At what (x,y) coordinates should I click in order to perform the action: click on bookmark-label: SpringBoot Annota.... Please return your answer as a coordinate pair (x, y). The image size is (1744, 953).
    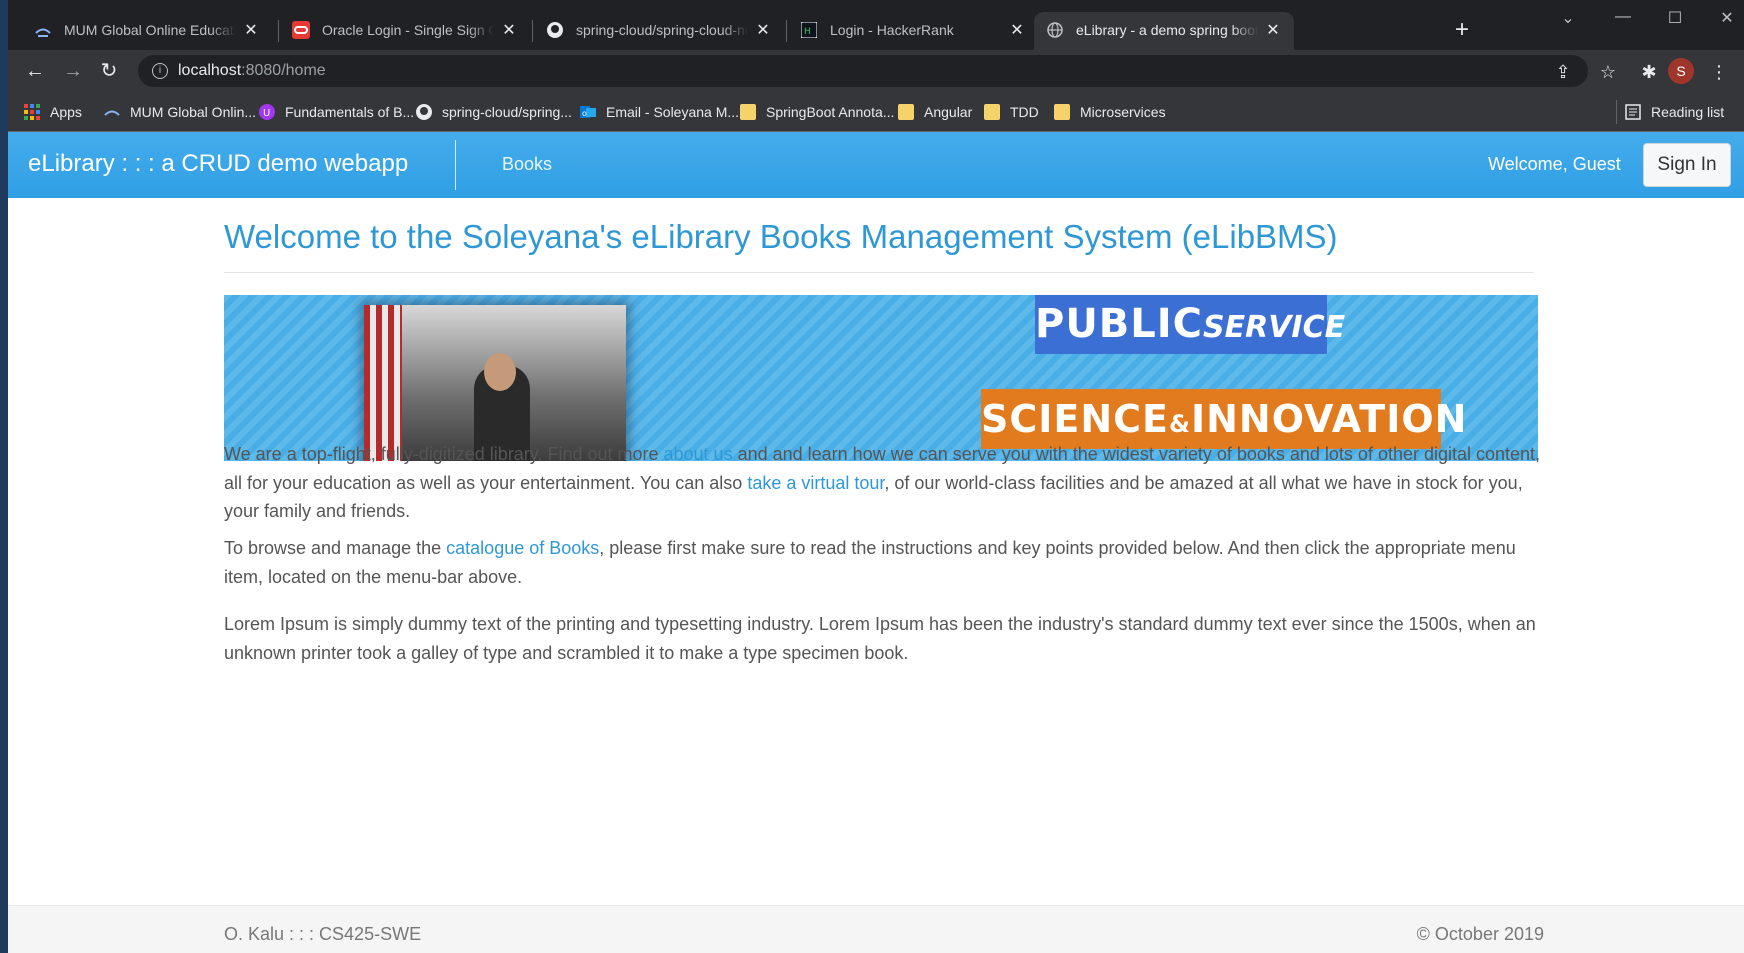
    Looking at the image, I should click on (830, 112).